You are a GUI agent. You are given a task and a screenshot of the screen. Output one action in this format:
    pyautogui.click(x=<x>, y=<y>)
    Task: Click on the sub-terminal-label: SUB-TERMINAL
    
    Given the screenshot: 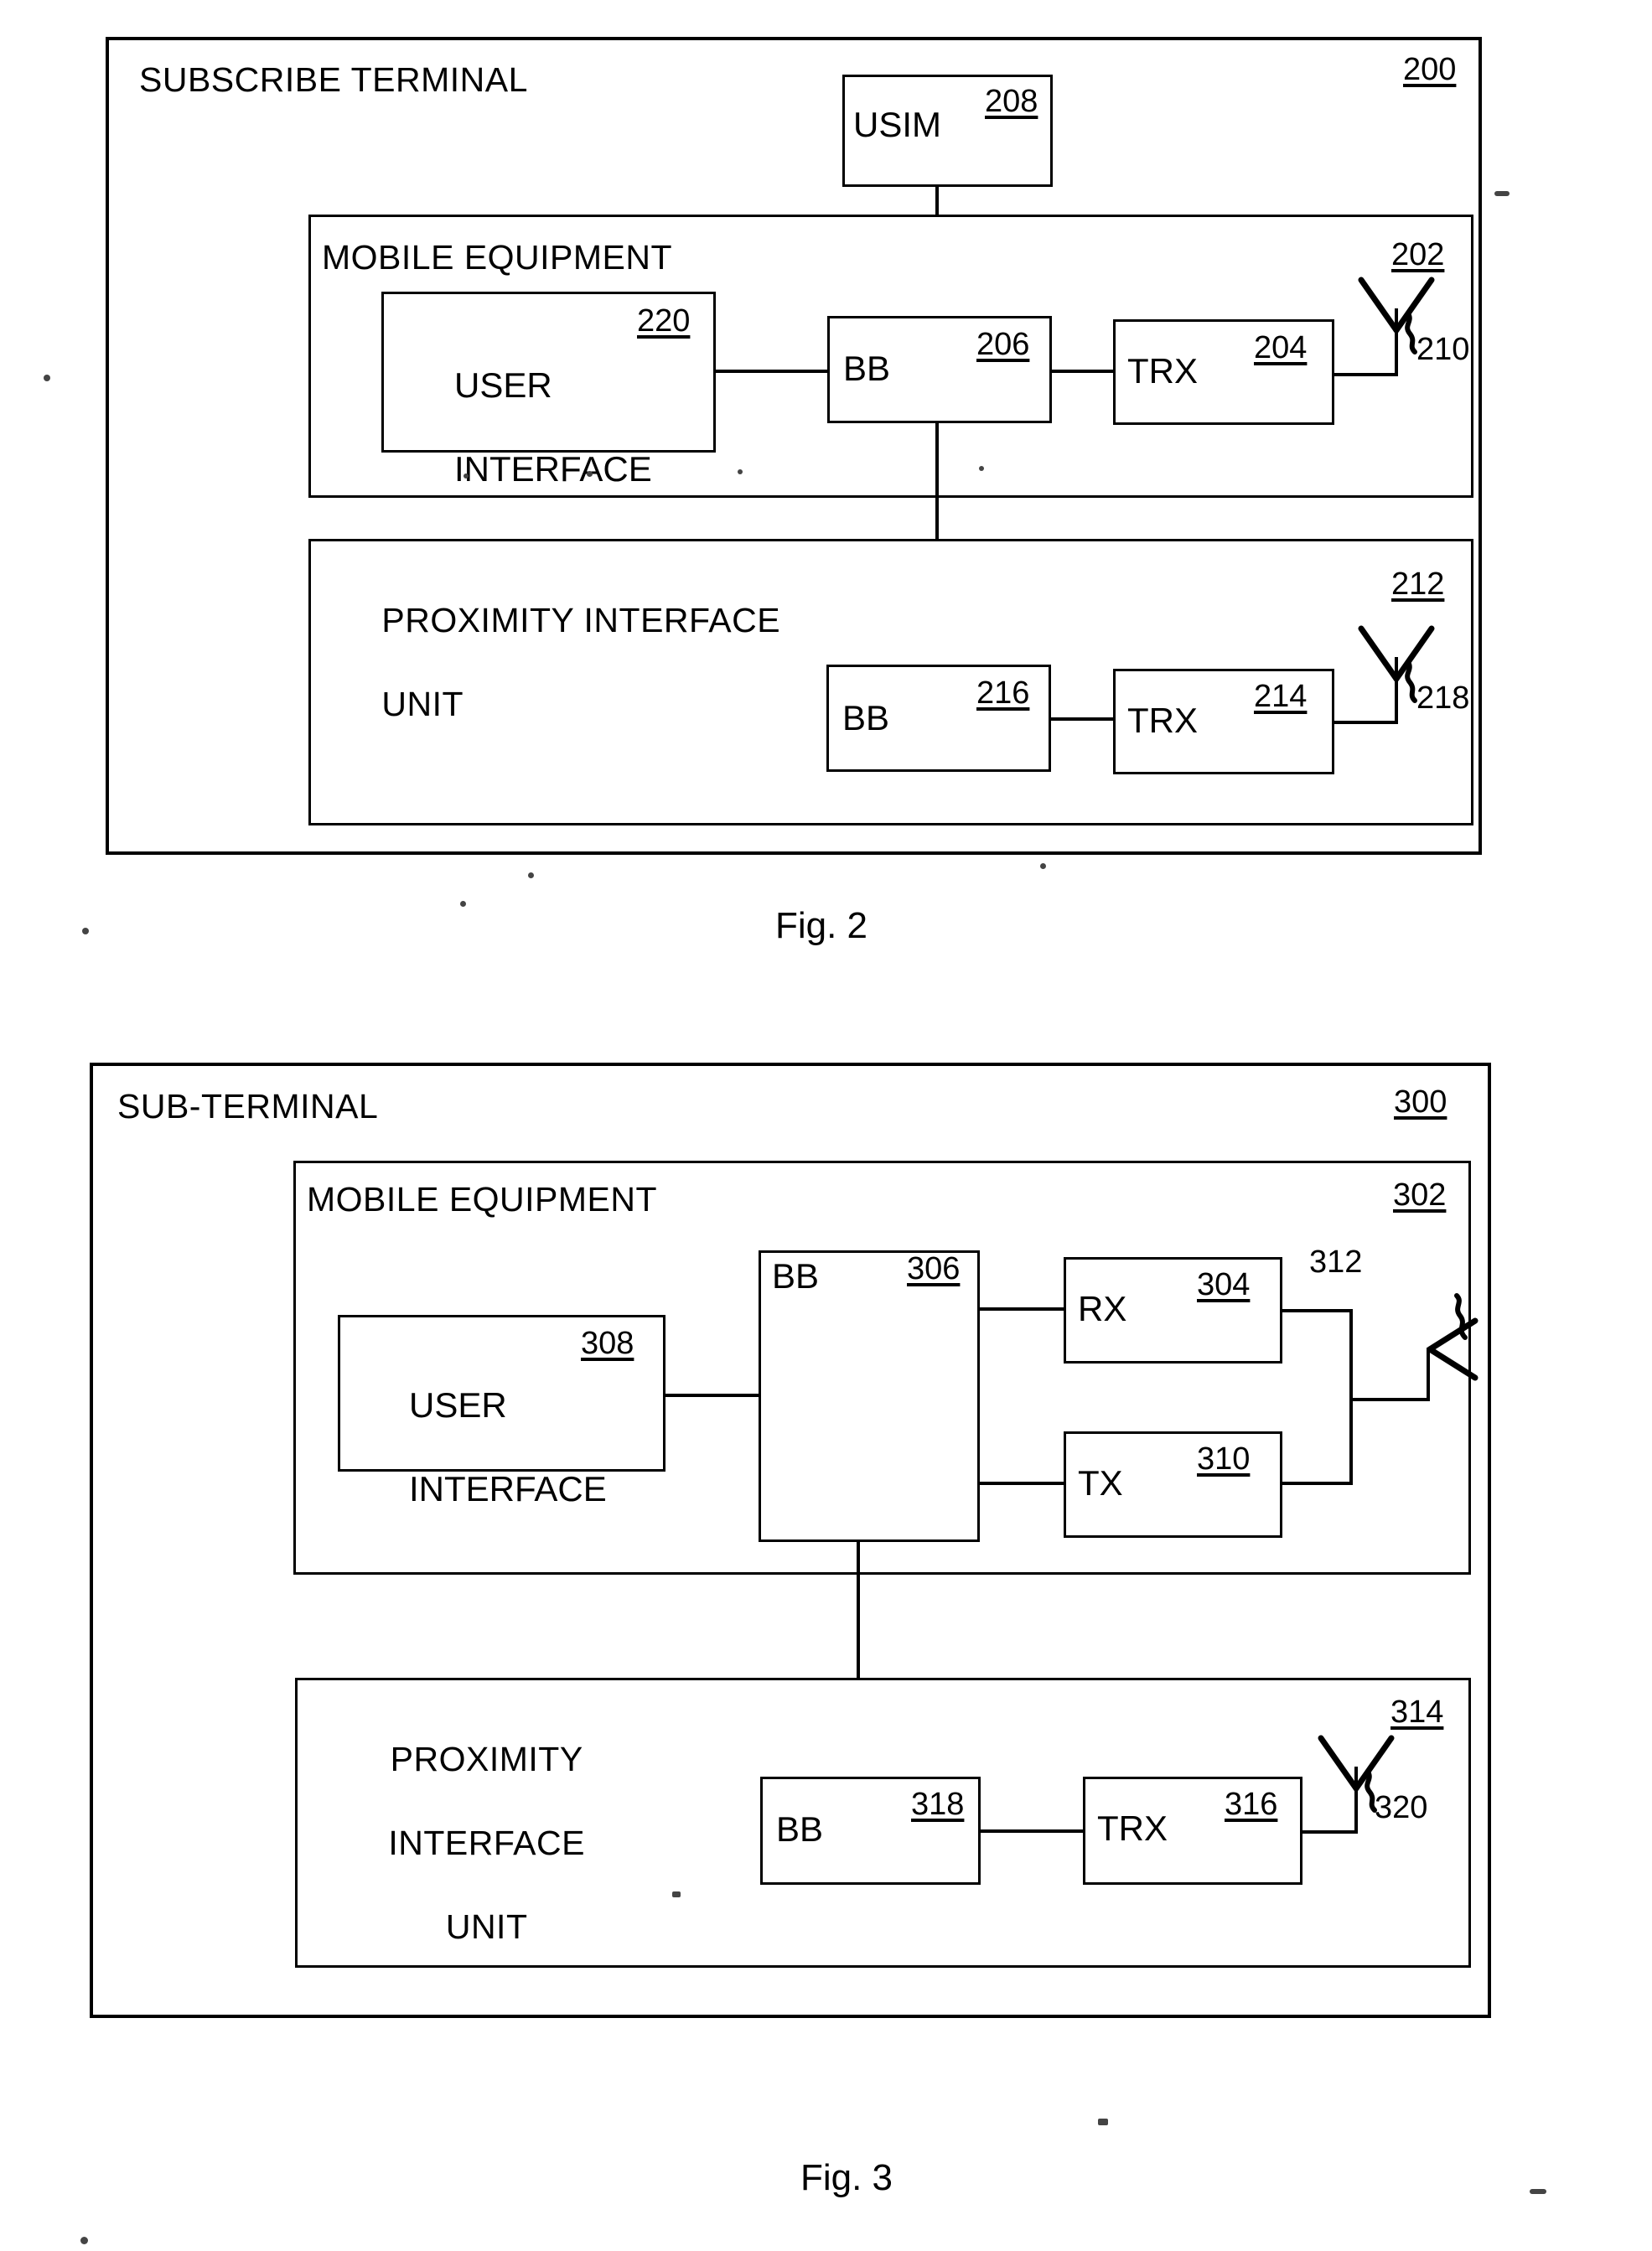 What is the action you would take?
    pyautogui.click(x=248, y=1106)
    